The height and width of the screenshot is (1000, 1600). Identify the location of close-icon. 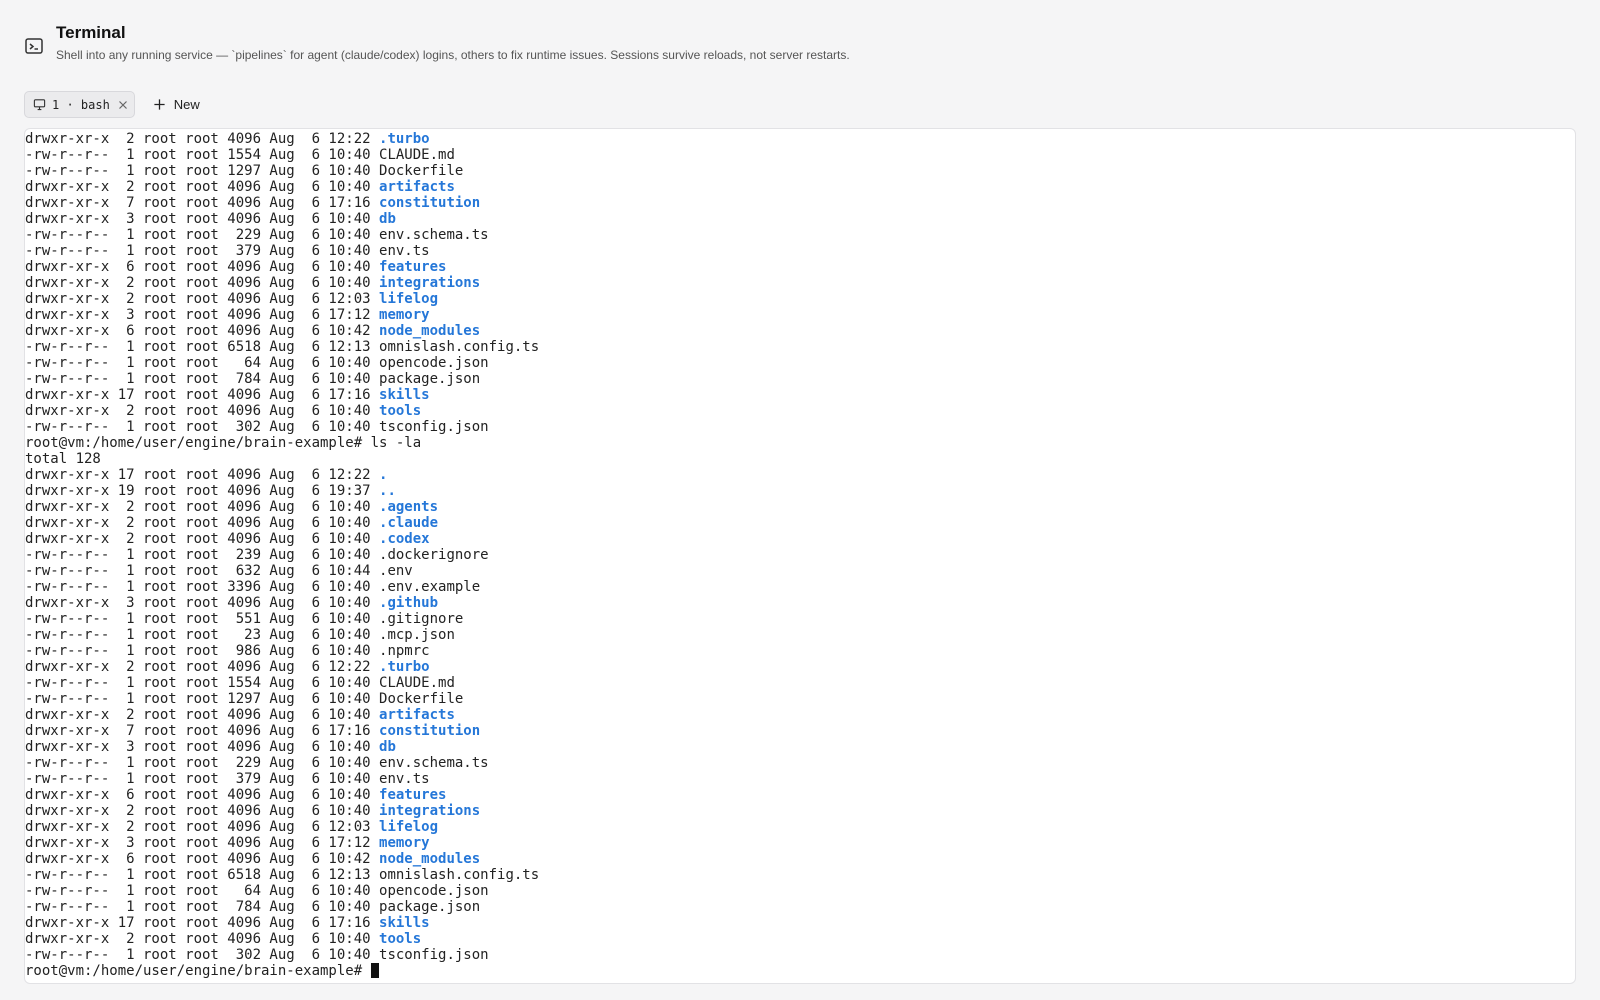
(123, 105).